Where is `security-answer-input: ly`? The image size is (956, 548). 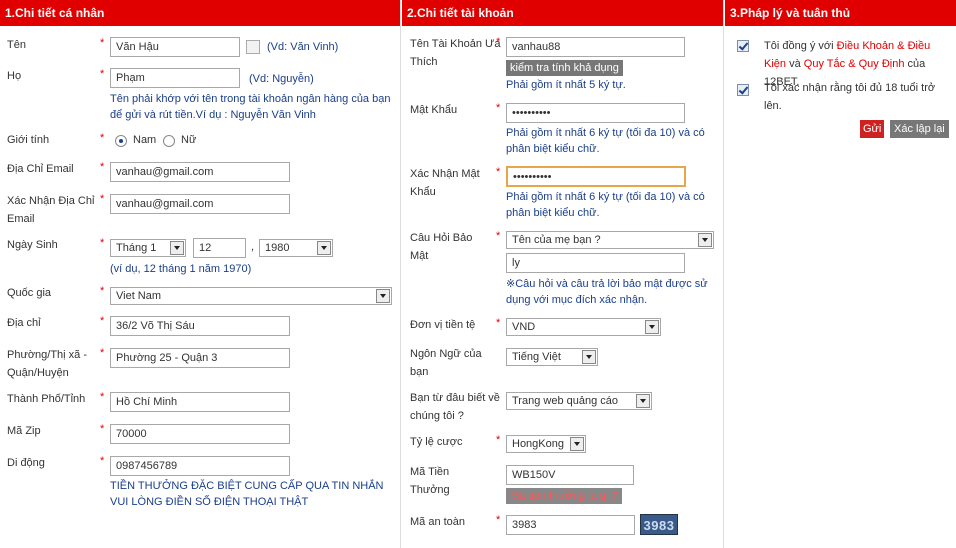
security-answer-input: ly is located at coordinates (595, 263).